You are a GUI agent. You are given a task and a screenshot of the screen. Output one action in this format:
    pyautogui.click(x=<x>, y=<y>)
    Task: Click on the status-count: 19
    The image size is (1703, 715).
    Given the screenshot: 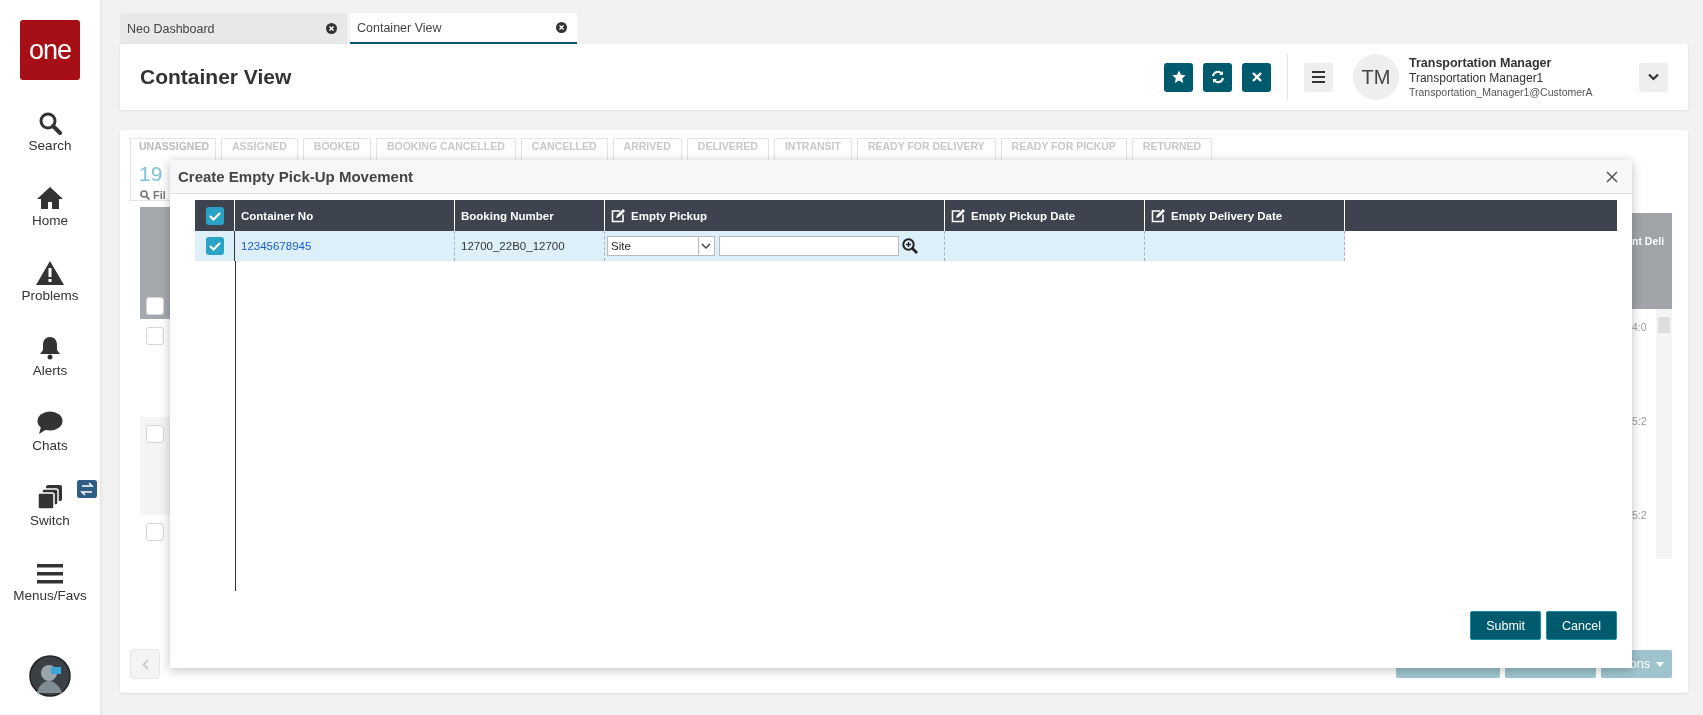 What is the action you would take?
    pyautogui.click(x=151, y=174)
    